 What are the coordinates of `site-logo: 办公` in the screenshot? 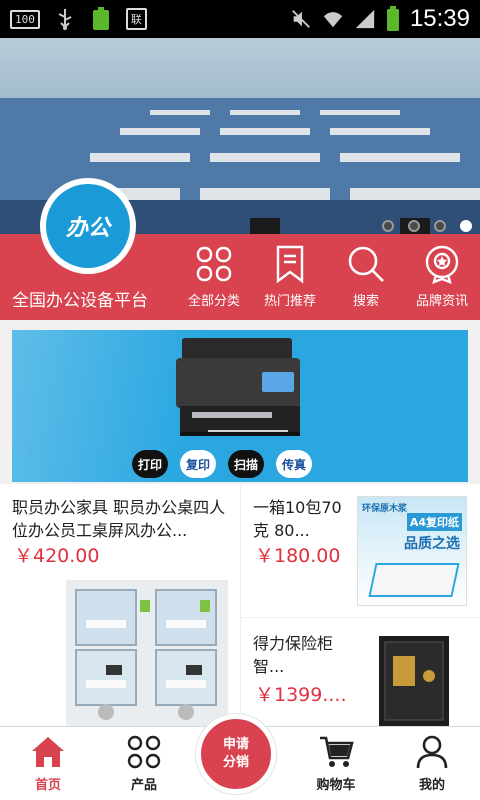 It's located at (88, 226).